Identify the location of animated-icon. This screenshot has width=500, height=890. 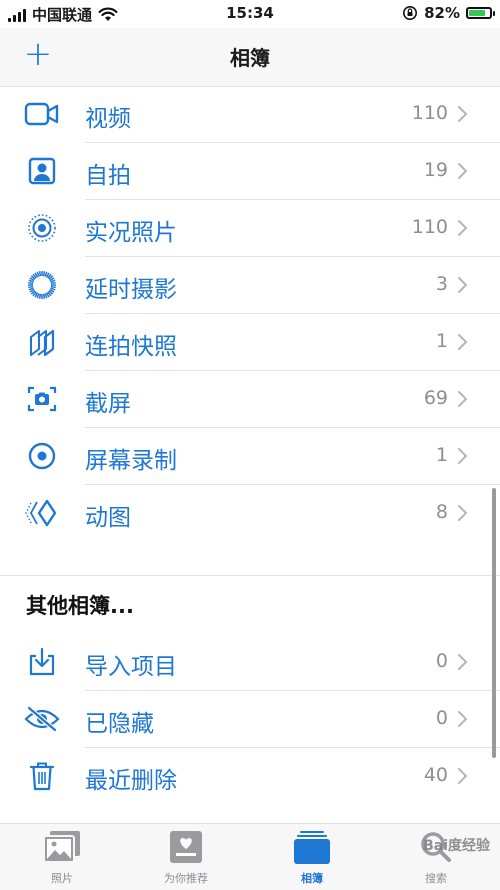
(42, 513).